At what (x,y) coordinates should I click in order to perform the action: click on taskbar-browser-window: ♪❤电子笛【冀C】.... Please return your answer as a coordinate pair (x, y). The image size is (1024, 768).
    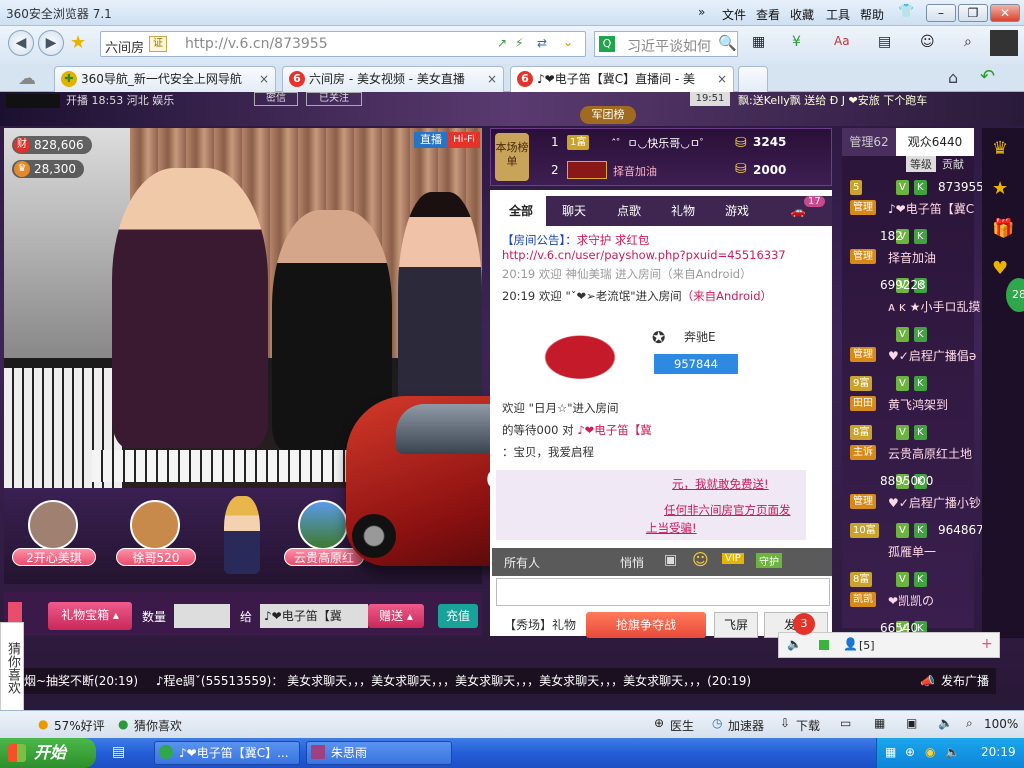
    Looking at the image, I should click on (227, 753).